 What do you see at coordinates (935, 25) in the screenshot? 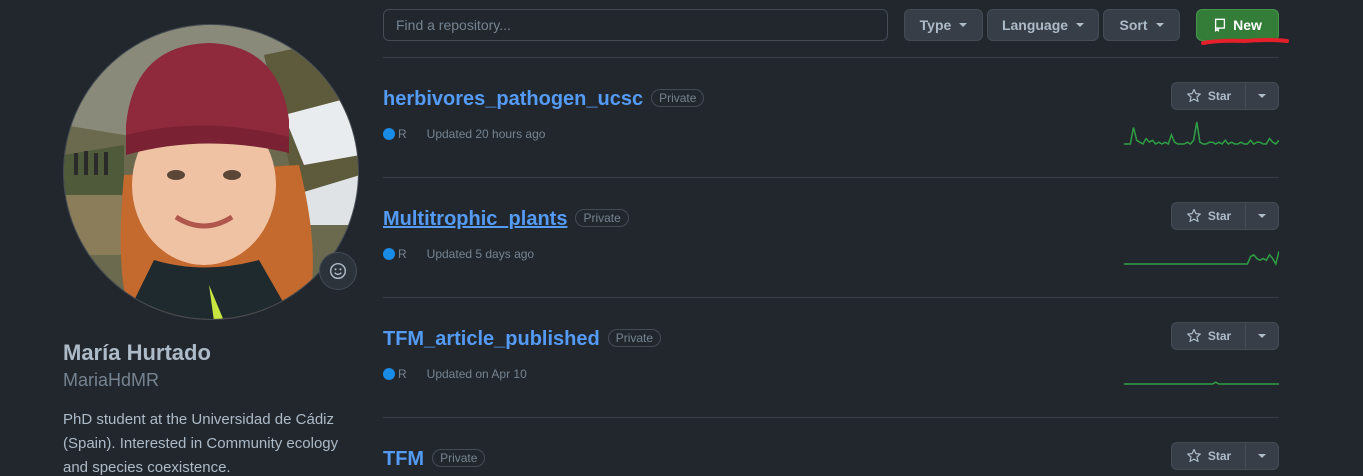
I see `type-filter-label: Type` at bounding box center [935, 25].